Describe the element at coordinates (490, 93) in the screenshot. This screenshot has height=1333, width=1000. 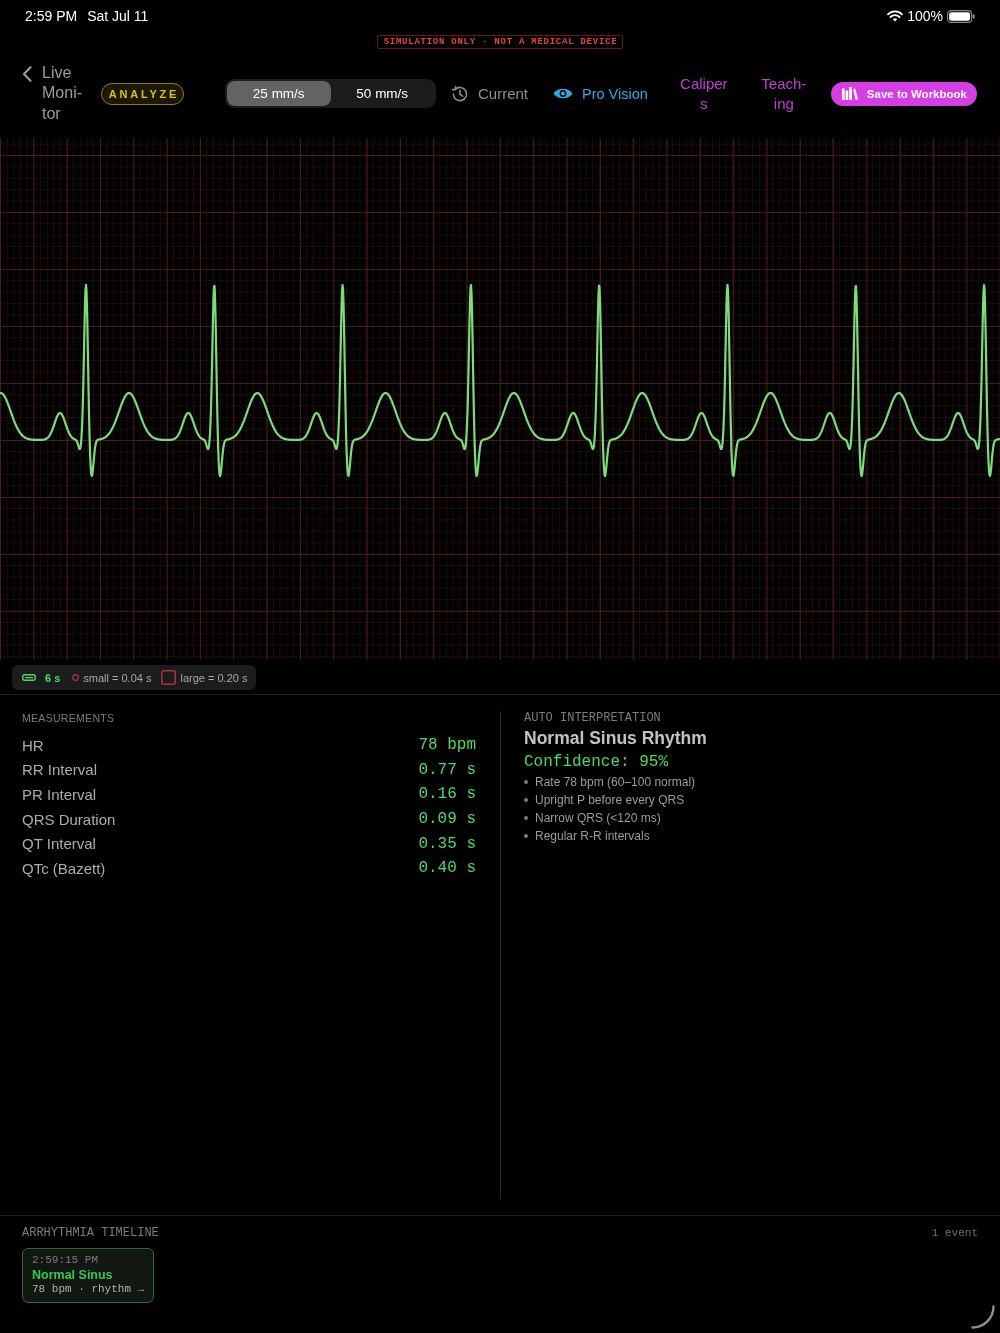
I see `current-button: Current` at that location.